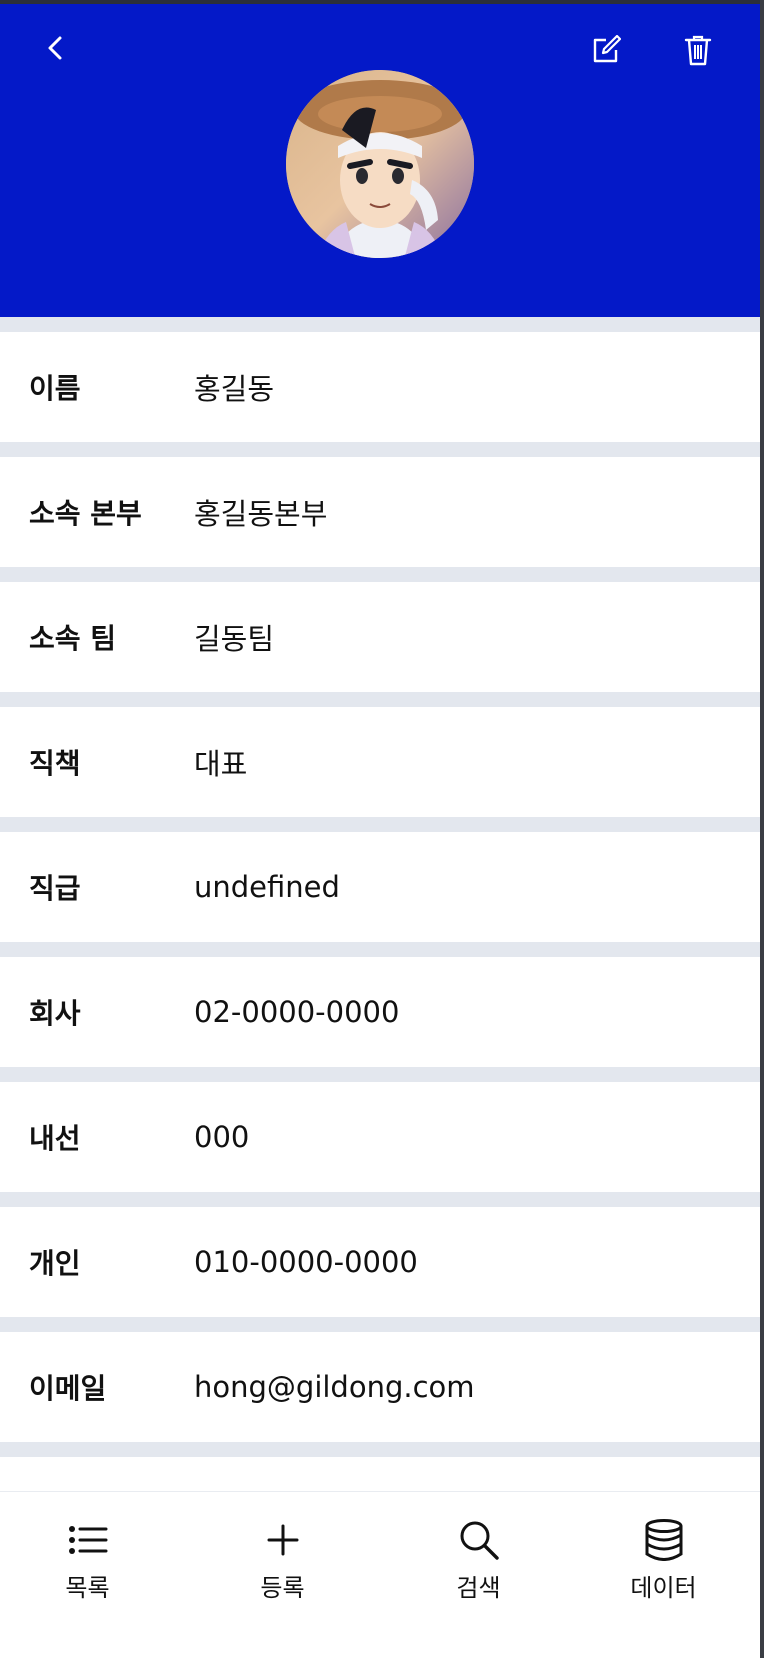  I want to click on bottom-navigation: 목록 등록 검색 데이터, so click(380, 1574).